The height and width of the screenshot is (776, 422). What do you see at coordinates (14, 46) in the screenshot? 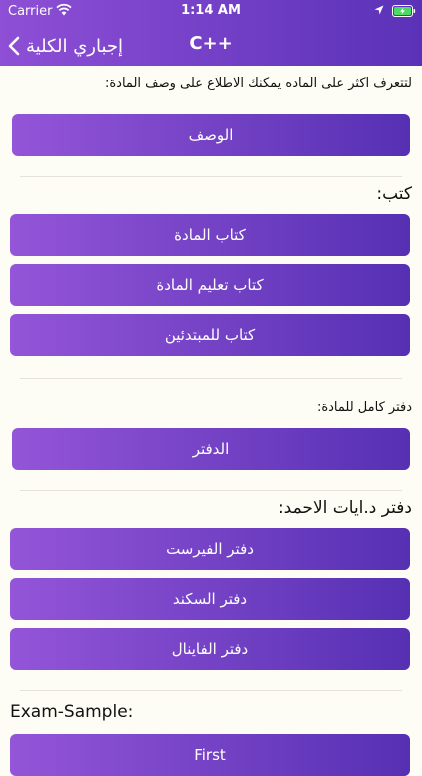
I see `chevron-left-icon` at bounding box center [14, 46].